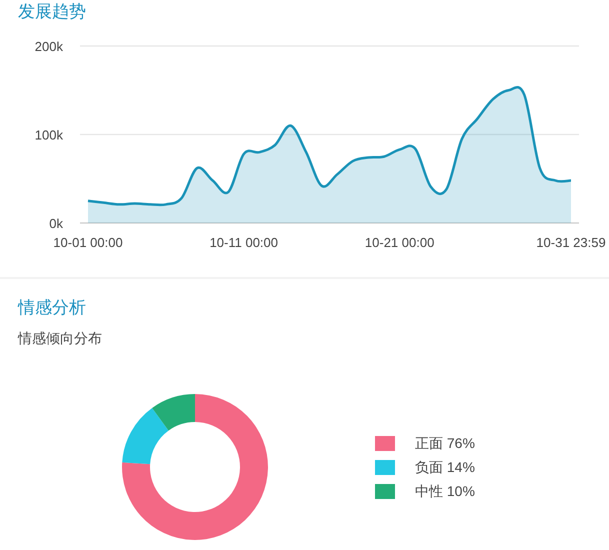  What do you see at coordinates (445, 443) in the screenshot?
I see `legend-label: 正面 76%` at bounding box center [445, 443].